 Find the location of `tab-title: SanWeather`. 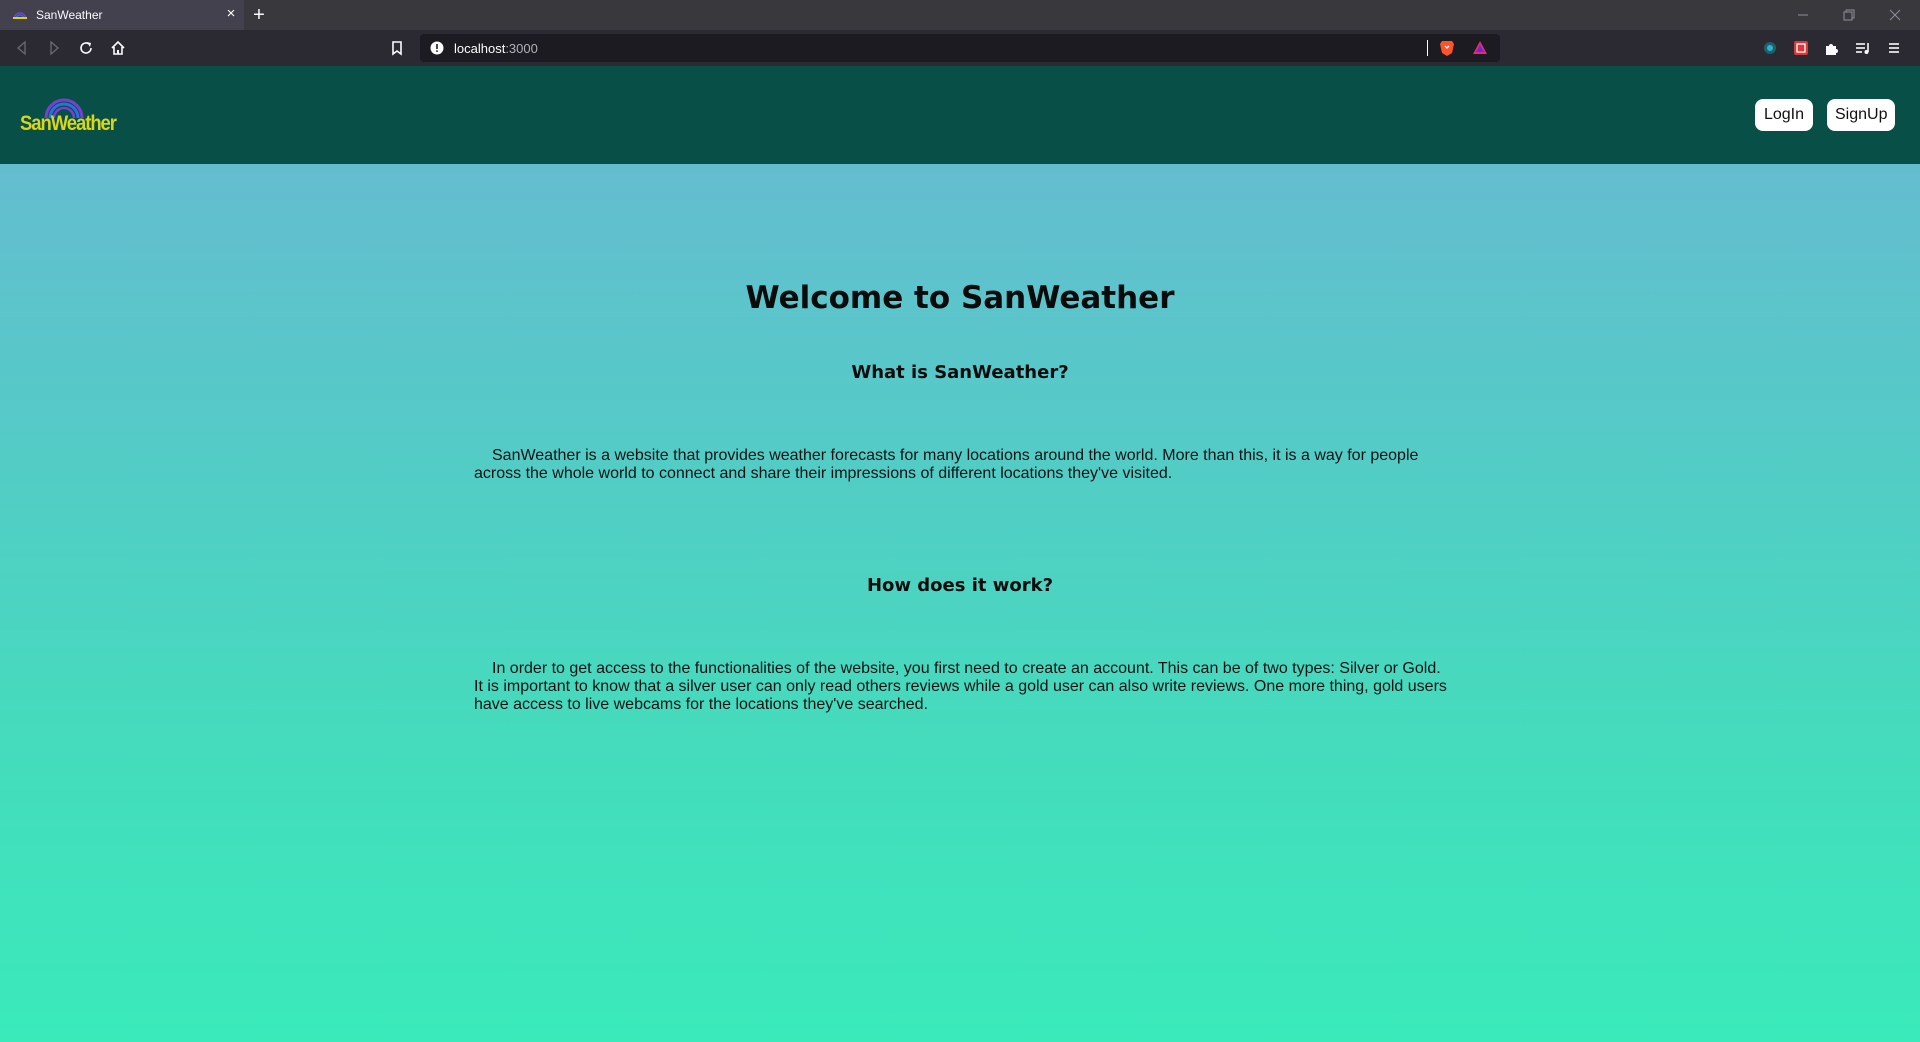

tab-title: SanWeather is located at coordinates (69, 15).